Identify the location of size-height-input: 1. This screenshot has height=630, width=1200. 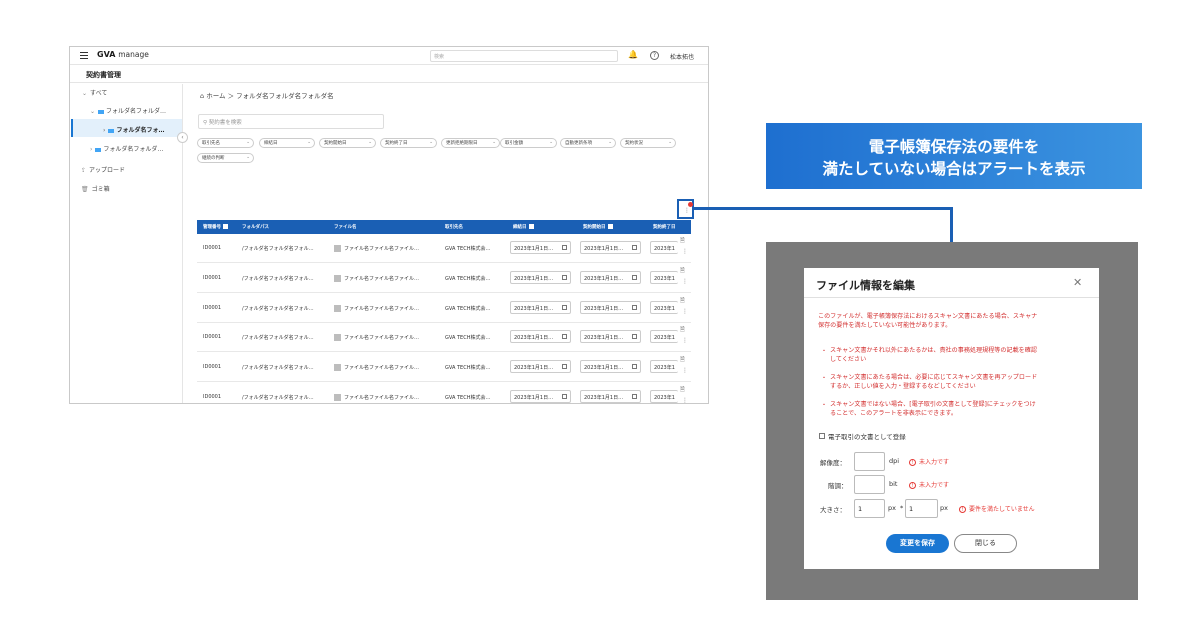
(921, 508).